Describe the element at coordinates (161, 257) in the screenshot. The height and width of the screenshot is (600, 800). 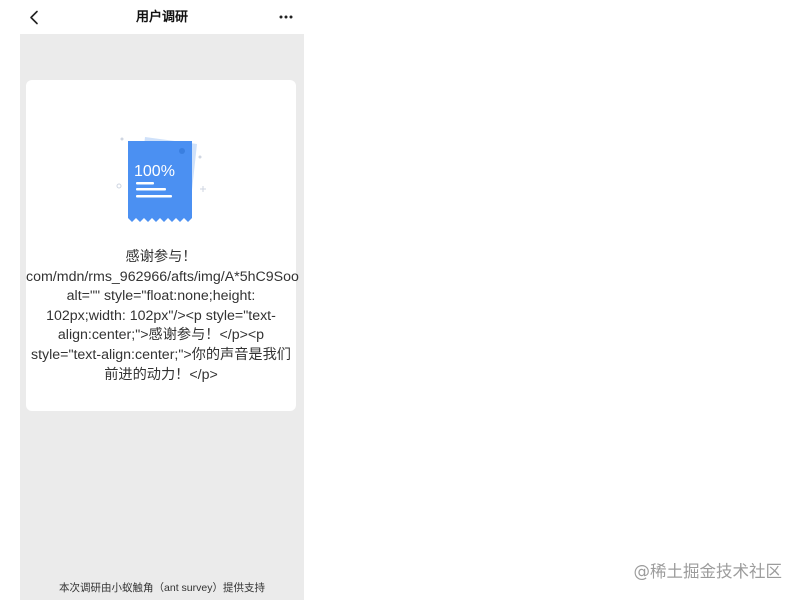
I see `message-line: 感谢参与！` at that location.